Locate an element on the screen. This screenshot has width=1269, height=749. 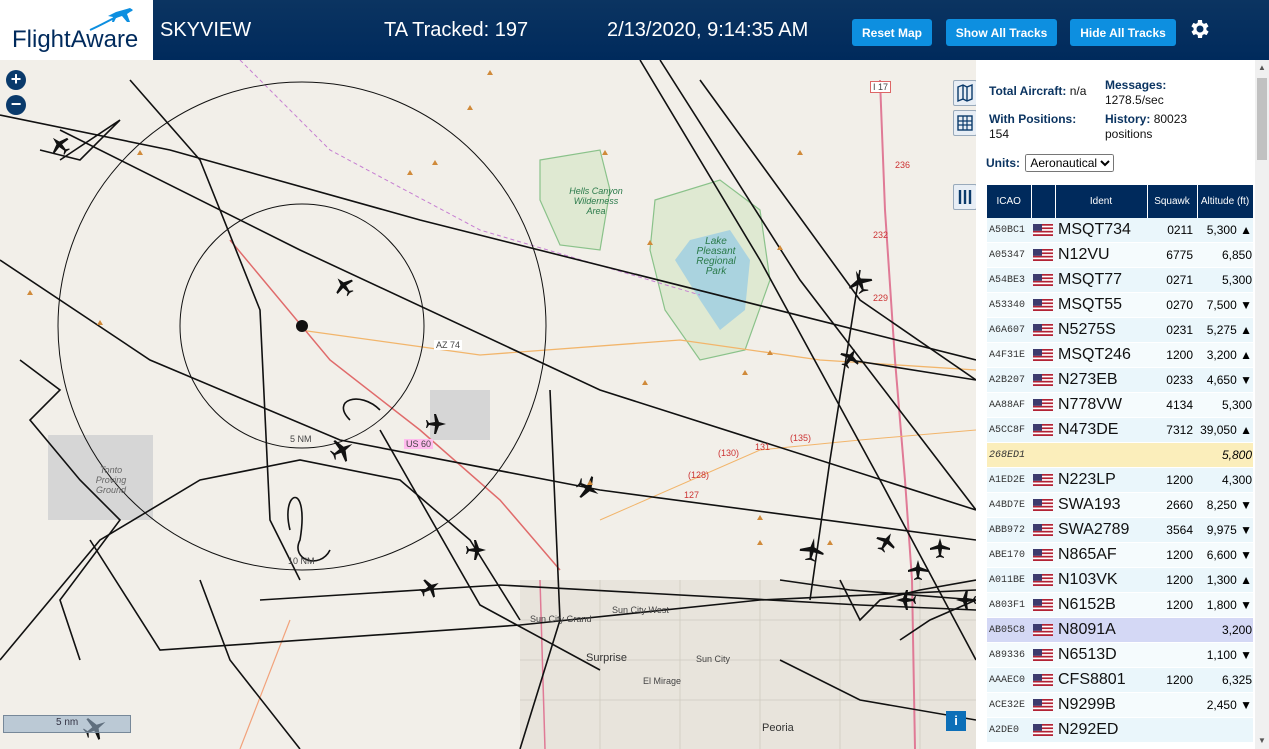
table-row: ACE32E N9299B 2,450 ▼ is located at coordinates (1120, 705).